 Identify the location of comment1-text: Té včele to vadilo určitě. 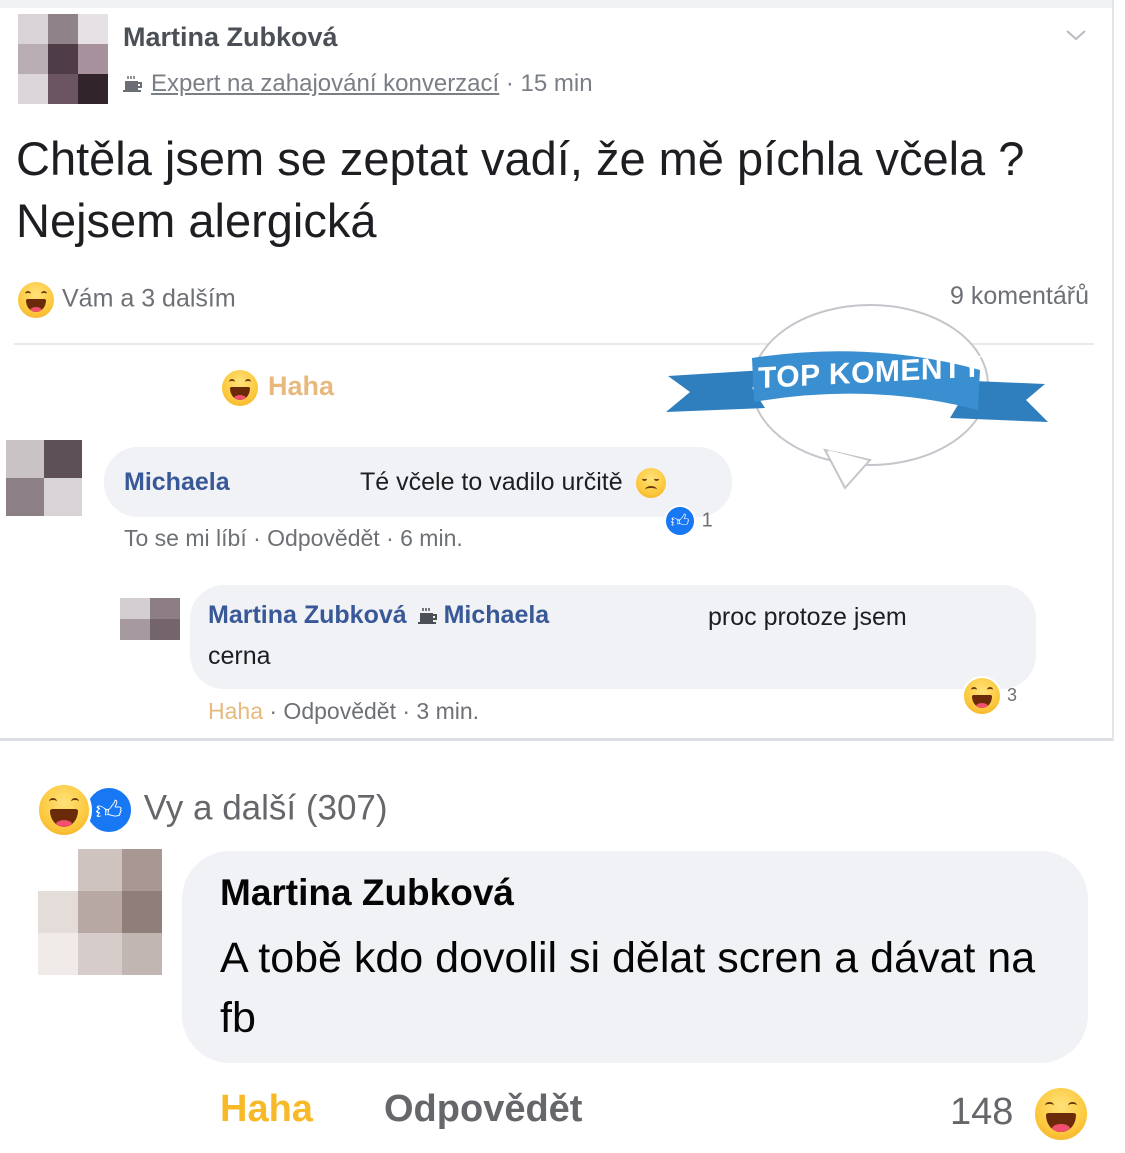
(513, 483).